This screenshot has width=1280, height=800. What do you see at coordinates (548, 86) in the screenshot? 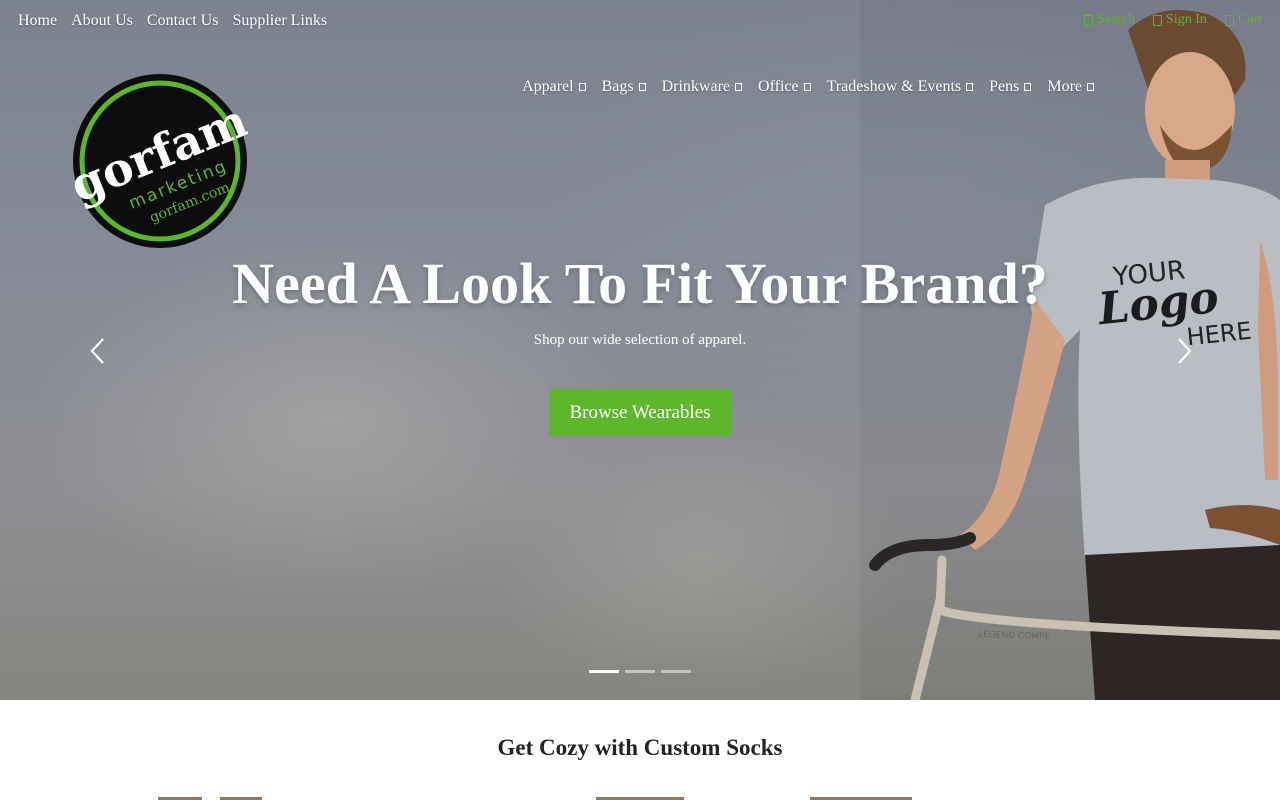
I see `nav-apparel-label: Apparel` at bounding box center [548, 86].